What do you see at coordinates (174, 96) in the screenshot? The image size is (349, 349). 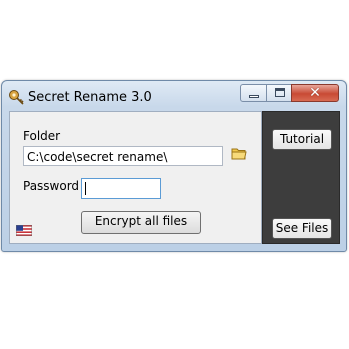 I see `title-bar: Secret Rename 3.0 ✕` at bounding box center [174, 96].